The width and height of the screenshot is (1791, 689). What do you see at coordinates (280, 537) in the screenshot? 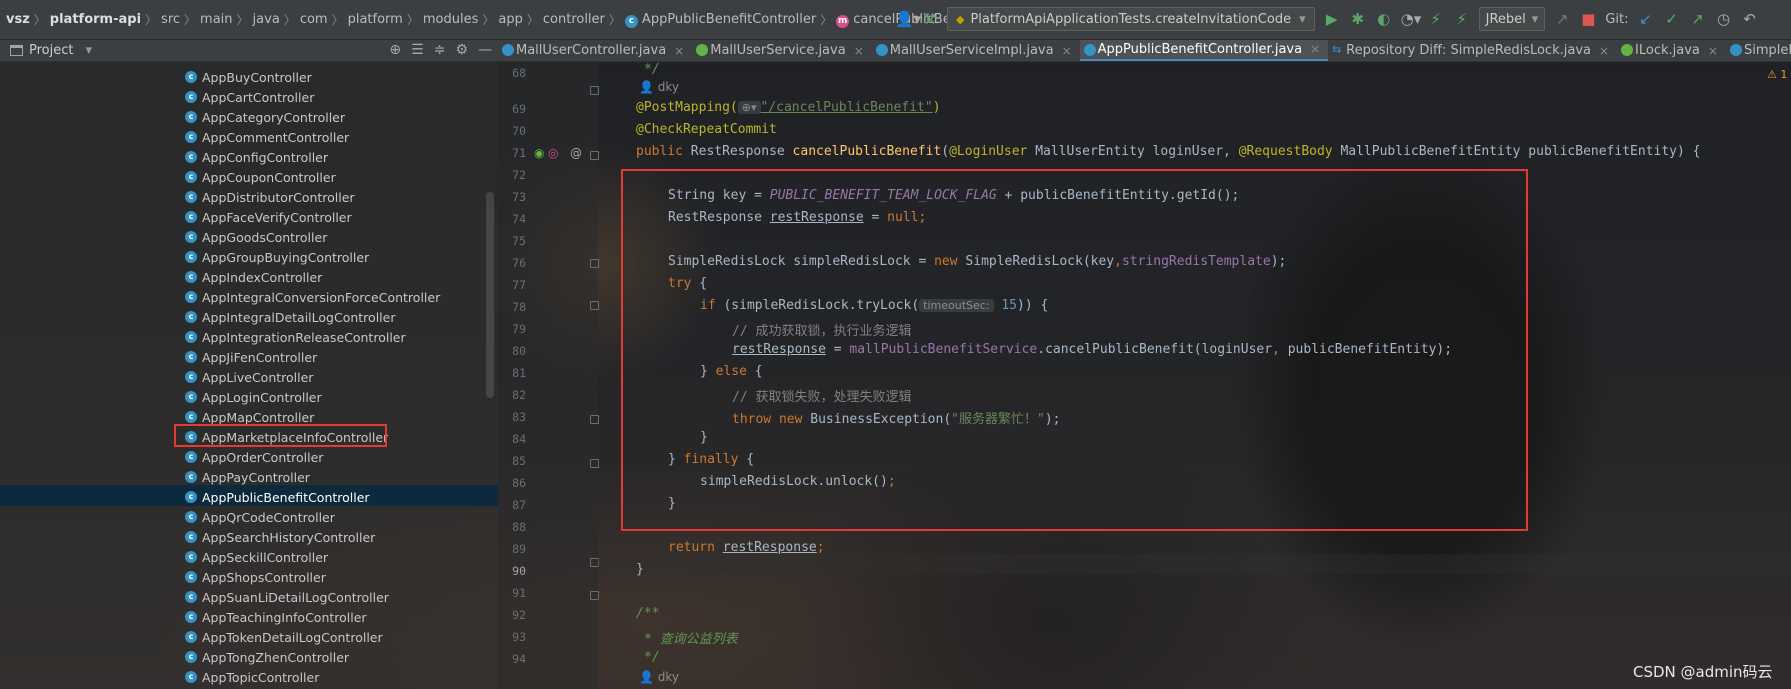
I see `tree-item: c AppSearchHistoryController` at bounding box center [280, 537].